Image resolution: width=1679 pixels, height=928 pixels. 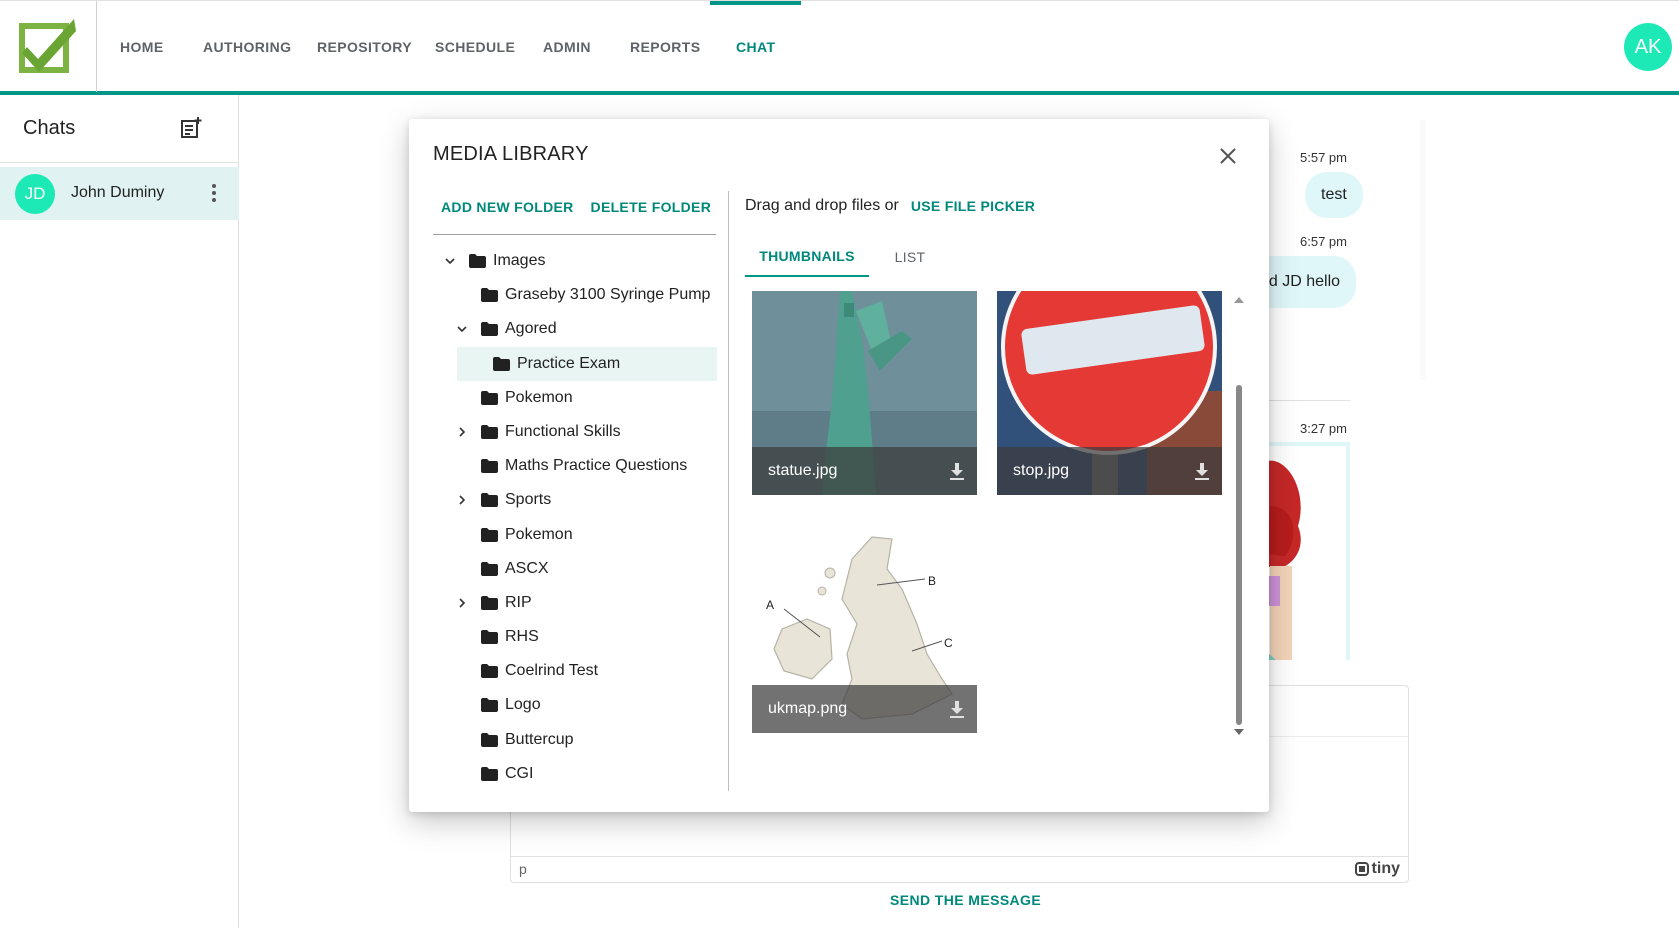 I want to click on folder-label: Logo, so click(x=523, y=705).